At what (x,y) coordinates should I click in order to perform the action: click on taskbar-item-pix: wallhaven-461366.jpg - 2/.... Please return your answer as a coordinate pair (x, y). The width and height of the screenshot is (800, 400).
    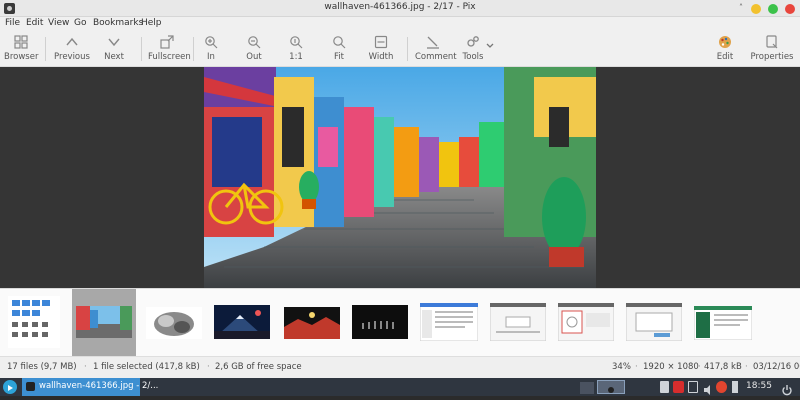
    Looking at the image, I should click on (90, 387).